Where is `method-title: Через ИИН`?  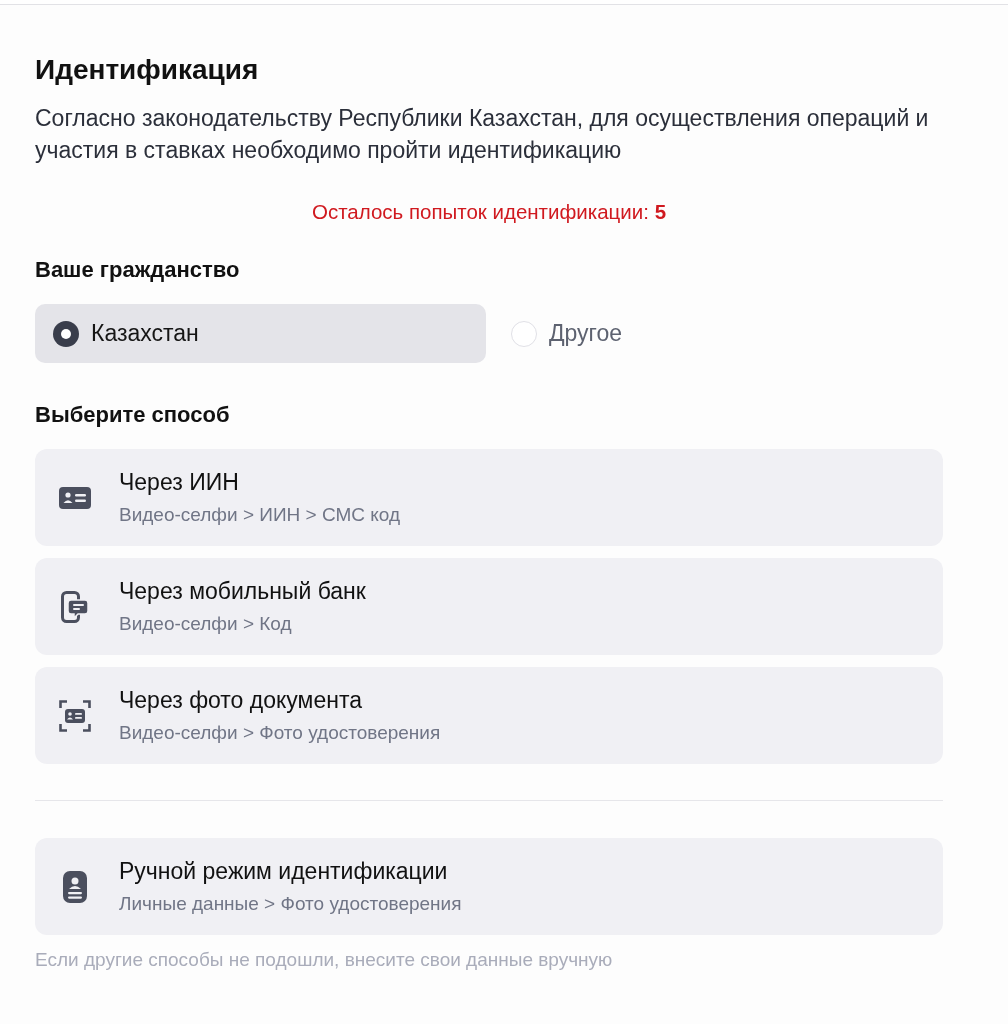 method-title: Через ИИН is located at coordinates (179, 482).